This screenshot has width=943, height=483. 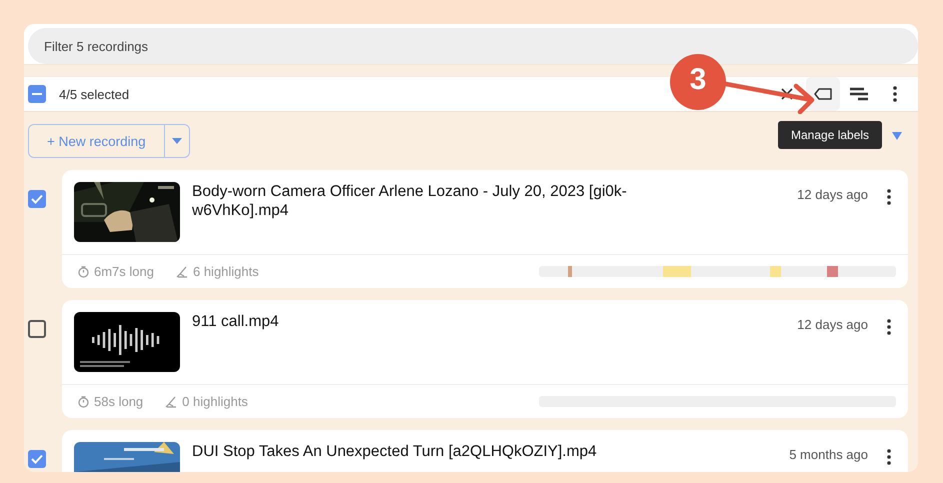 What do you see at coordinates (206, 401) in the screenshot?
I see `highlights-label: 0 highlights` at bounding box center [206, 401].